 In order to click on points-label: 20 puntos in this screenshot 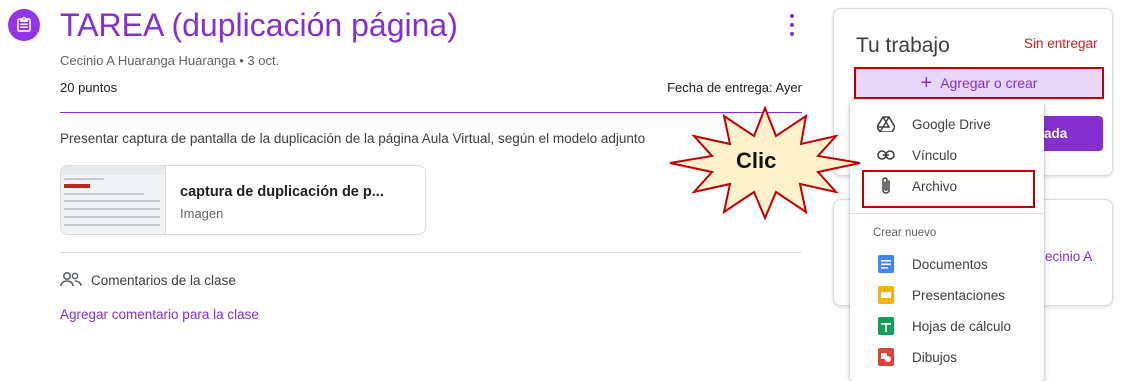, I will do `click(89, 87)`.